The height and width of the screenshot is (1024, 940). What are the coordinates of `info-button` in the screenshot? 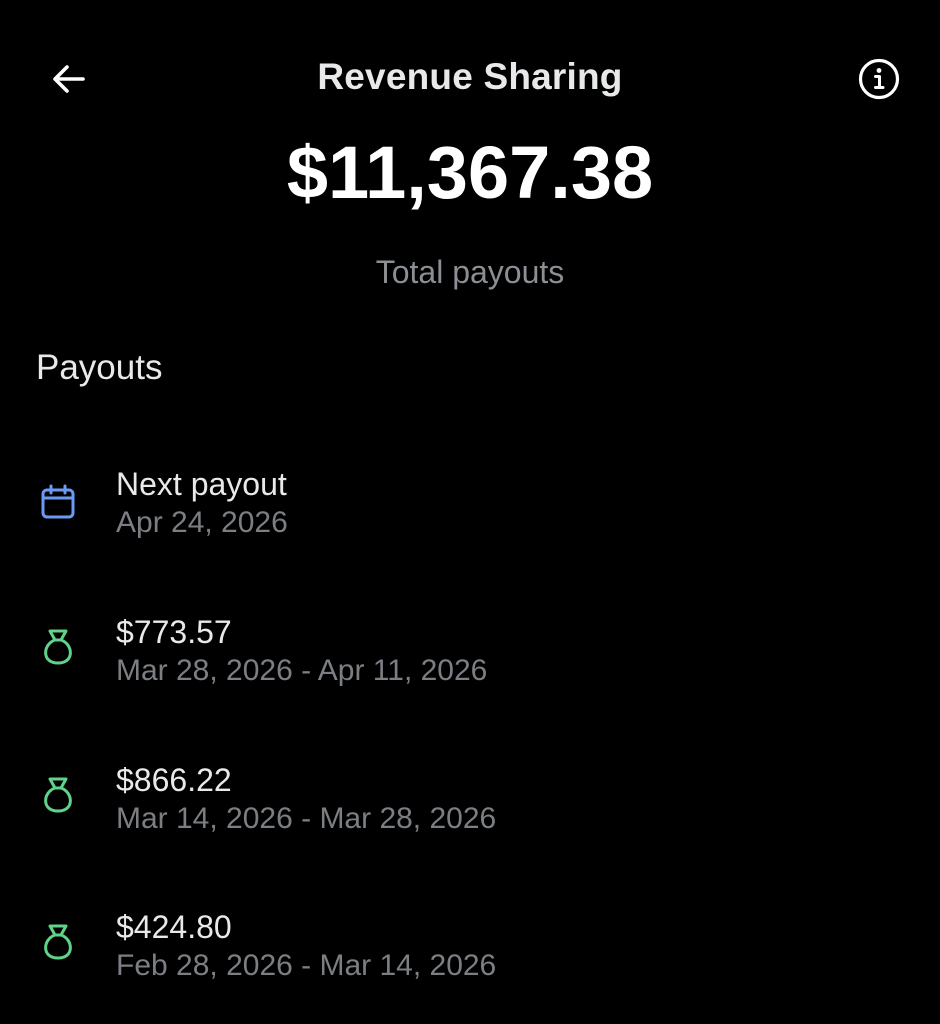 It's located at (879, 79).